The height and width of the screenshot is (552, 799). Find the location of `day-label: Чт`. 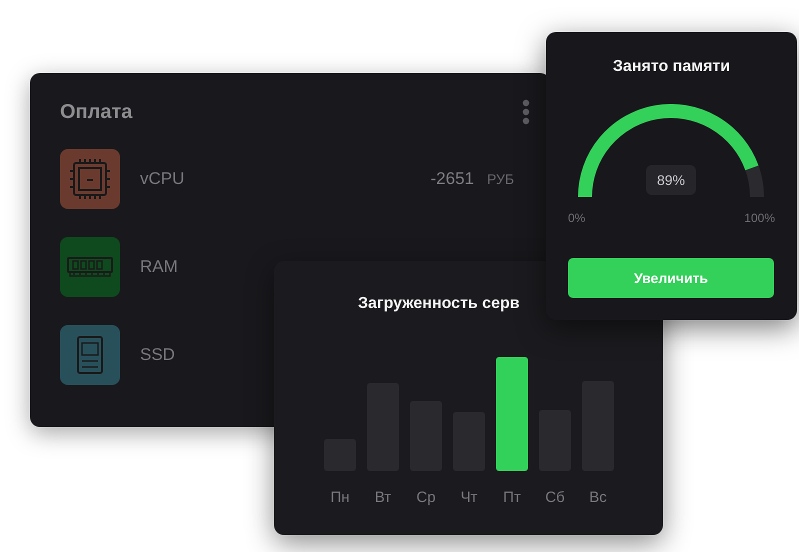

day-label: Чт is located at coordinates (469, 497).